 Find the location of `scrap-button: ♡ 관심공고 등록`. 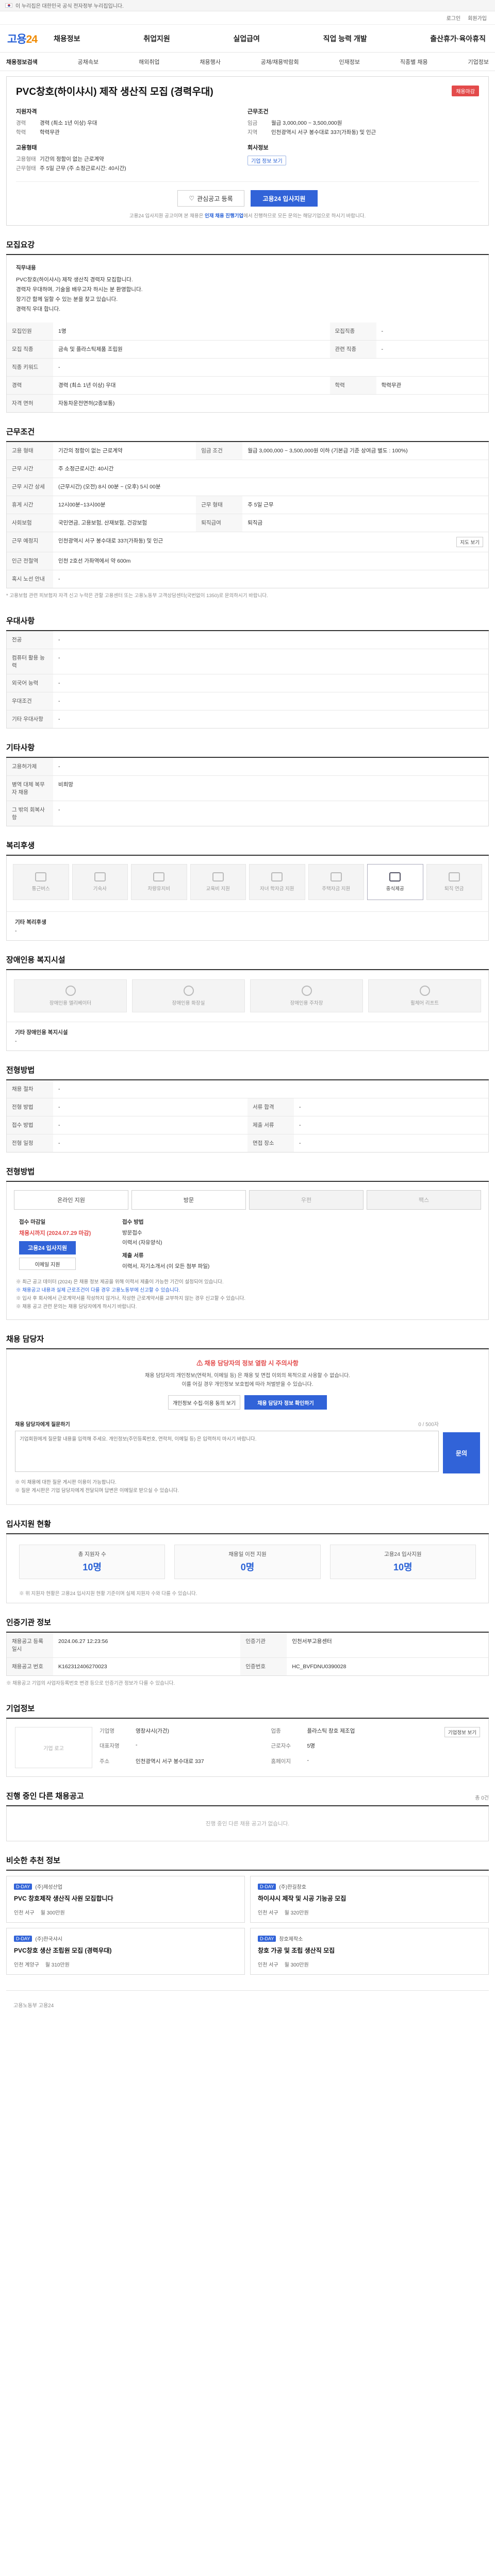

scrap-button: ♡ 관심공고 등록 is located at coordinates (210, 199).